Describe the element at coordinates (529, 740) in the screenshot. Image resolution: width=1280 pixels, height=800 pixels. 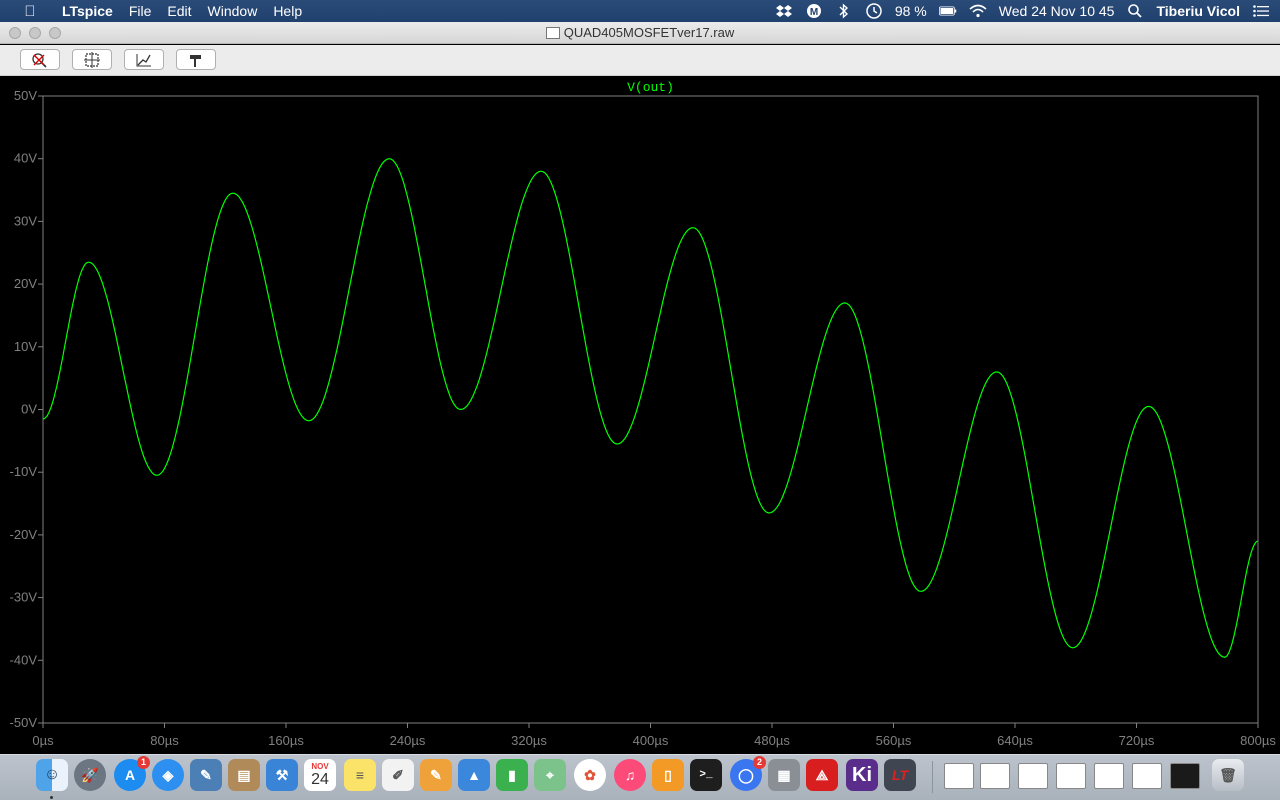
I see `x-tick-label: 320µs` at that location.